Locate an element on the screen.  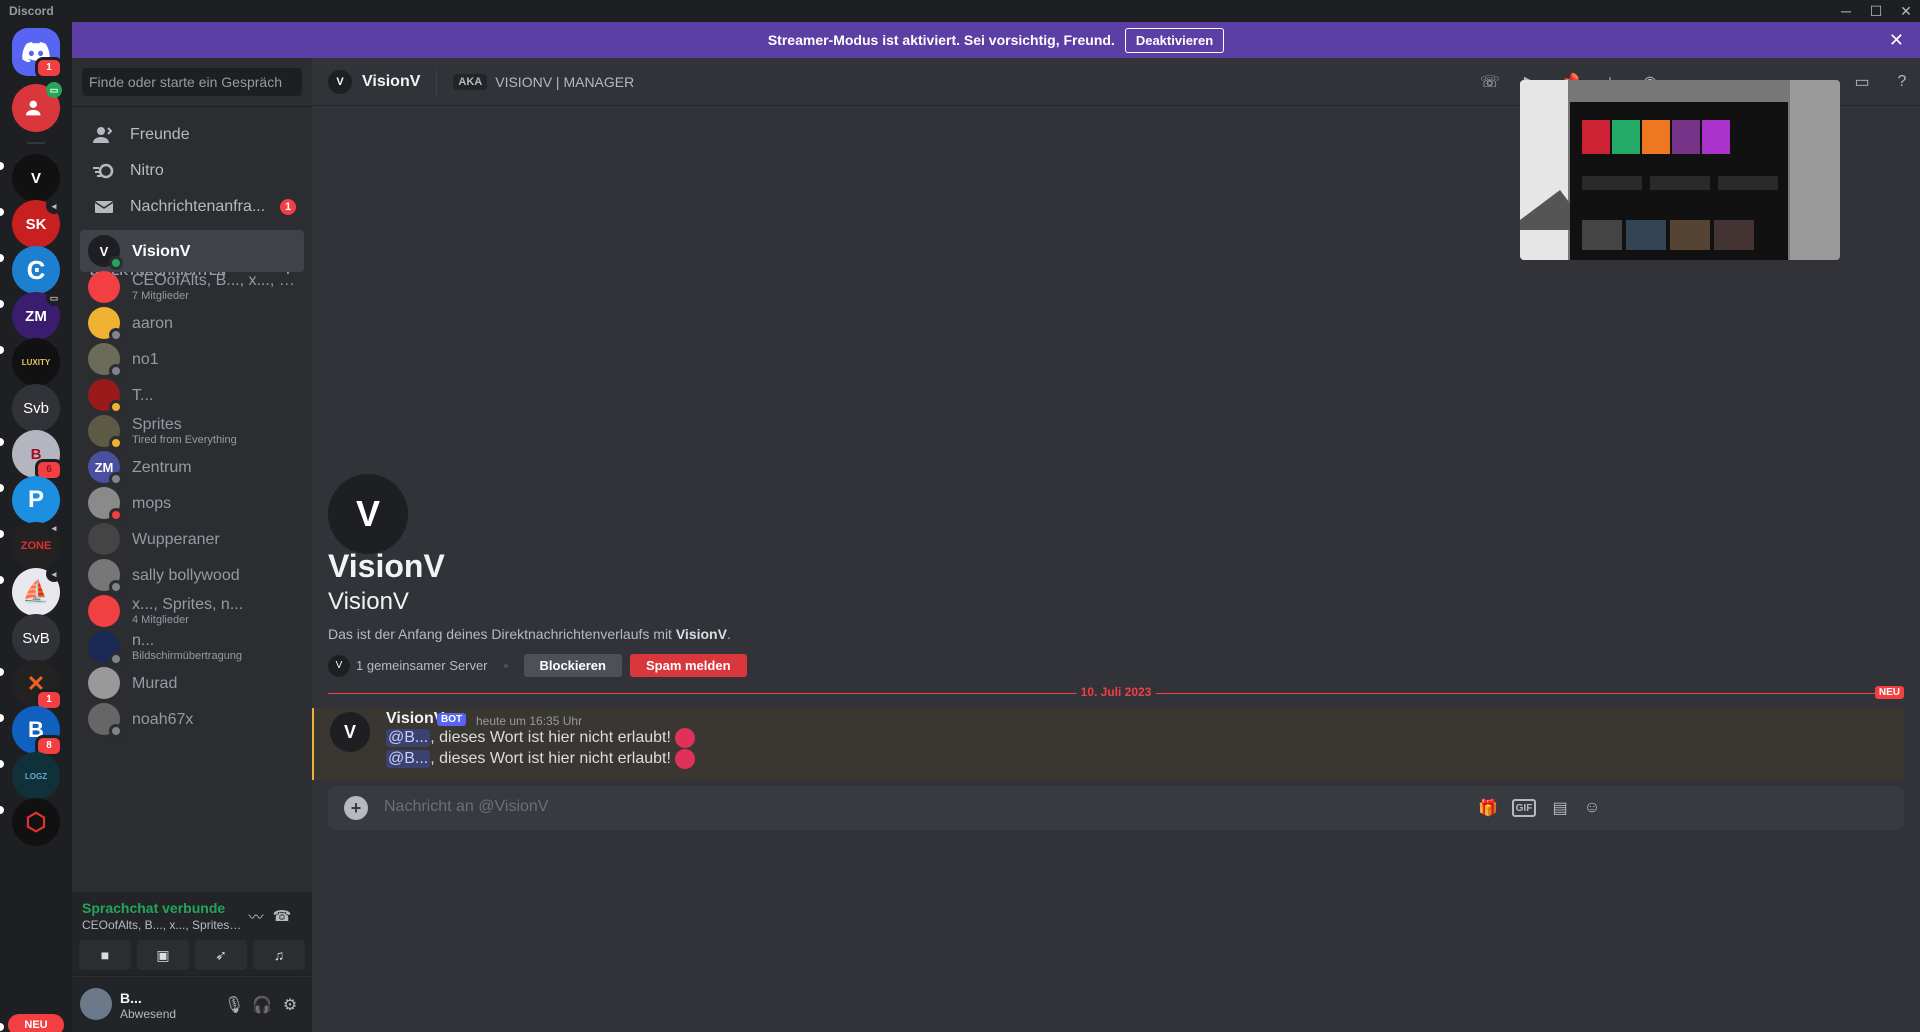
gif-picker-icon: GIF is located at coordinates (1524, 808).